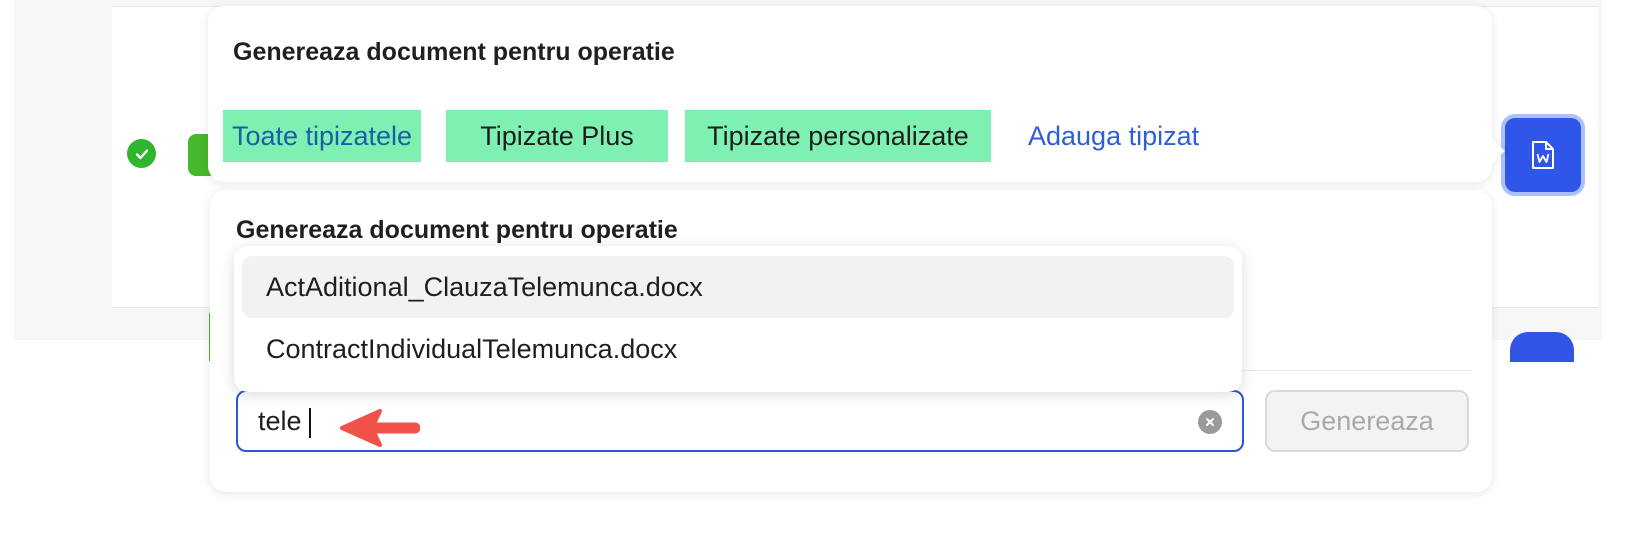 This screenshot has width=1634, height=540. Describe the element at coordinates (838, 136) in the screenshot. I see `tab-custom-templates: Tipizate personalizate` at that location.